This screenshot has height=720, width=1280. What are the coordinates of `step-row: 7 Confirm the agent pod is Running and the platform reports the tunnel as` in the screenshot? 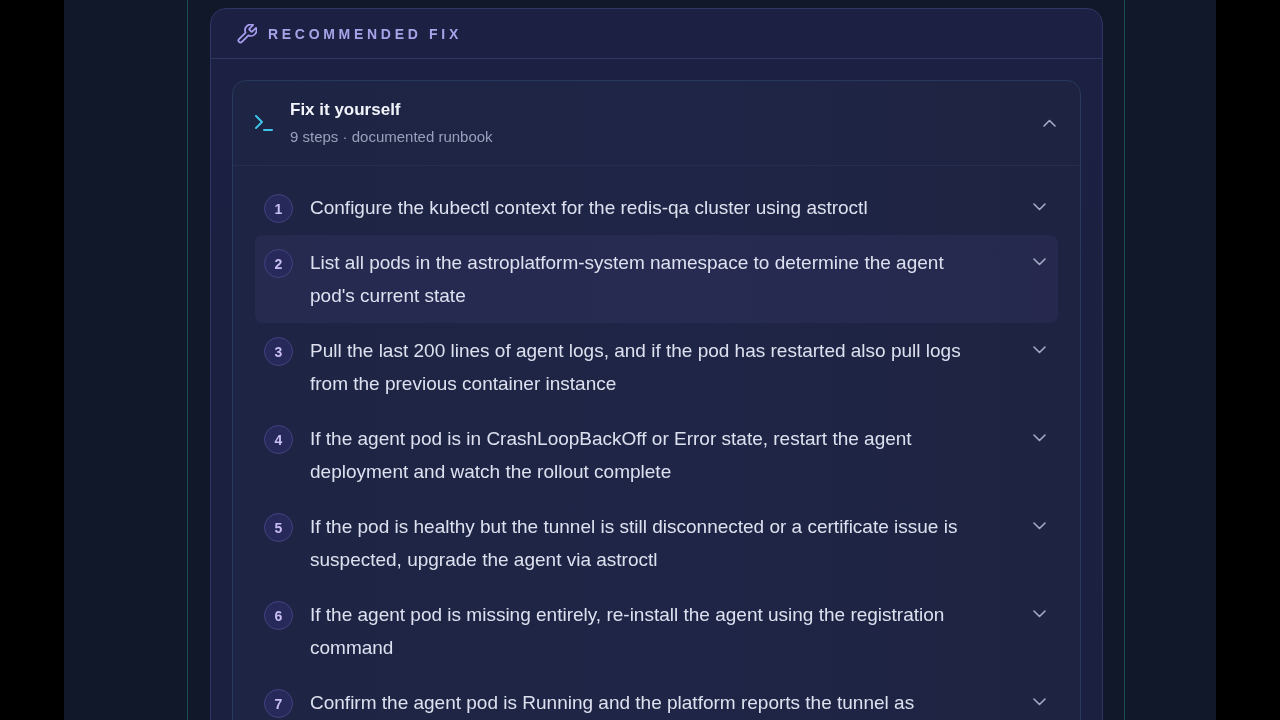 It's located at (656, 697).